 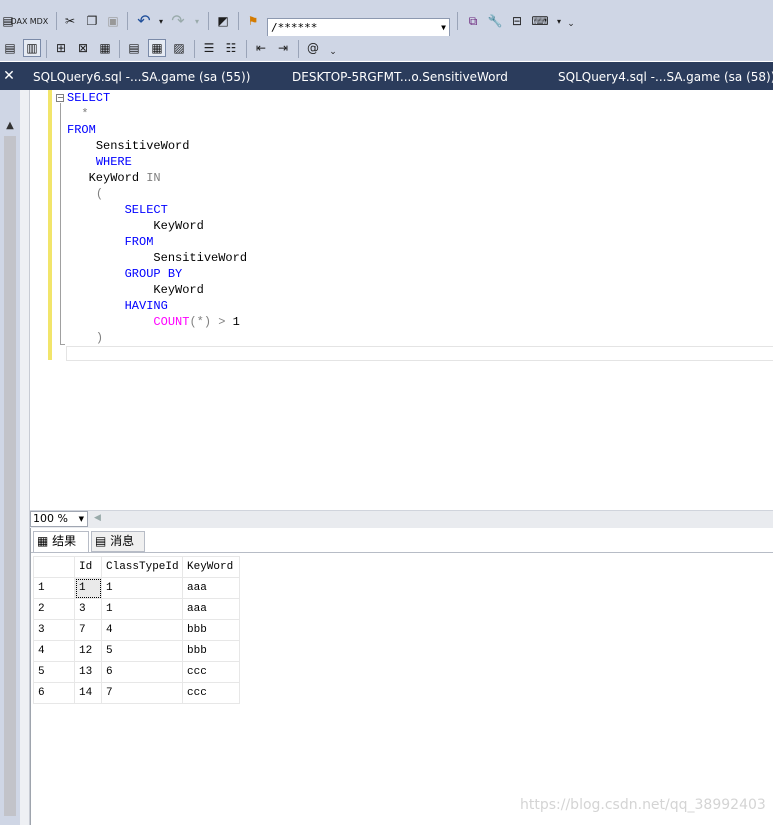 I want to click on mdx-icon: MDX, so click(x=39, y=21).